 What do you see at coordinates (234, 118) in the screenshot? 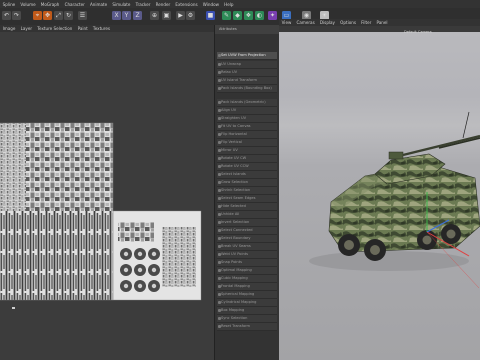
I see `uv-command-label: Straighten UV` at bounding box center [234, 118].